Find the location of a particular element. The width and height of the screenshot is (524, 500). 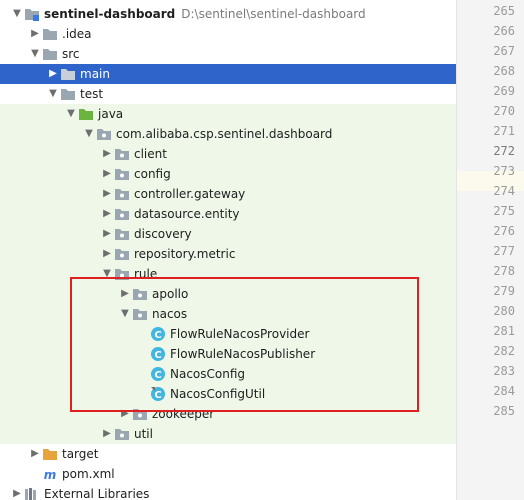

java-label: java is located at coordinates (111, 114).